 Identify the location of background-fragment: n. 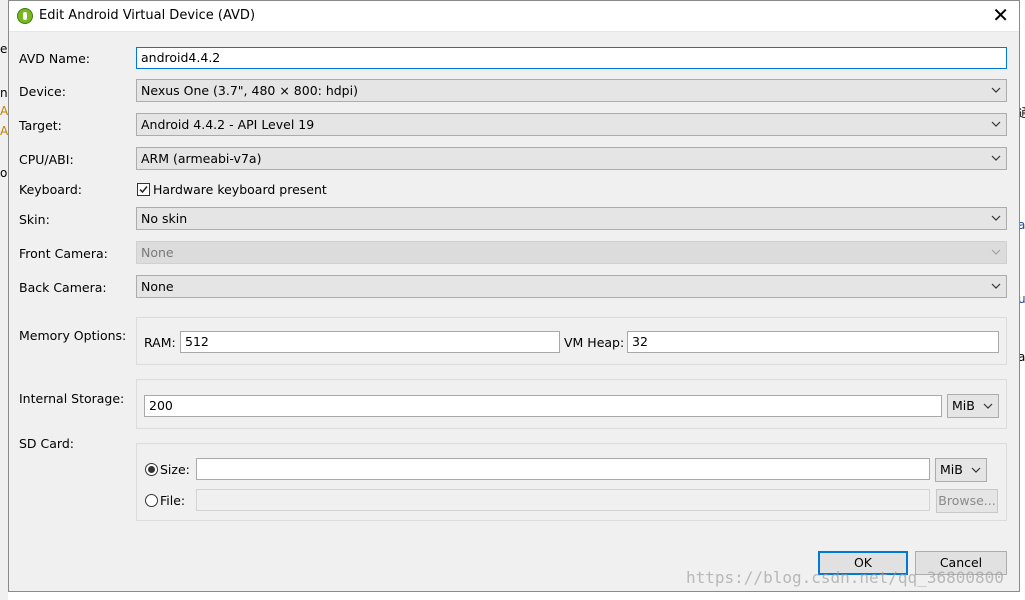
(4, 93).